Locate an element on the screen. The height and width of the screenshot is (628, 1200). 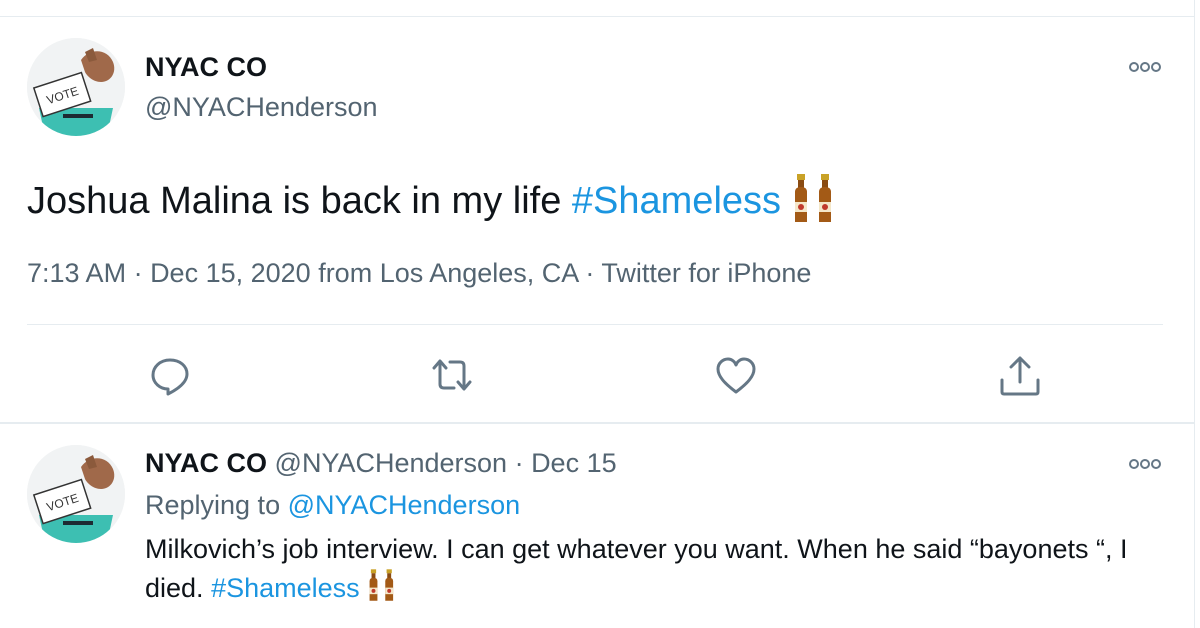
metadata-divider is located at coordinates (595, 324).